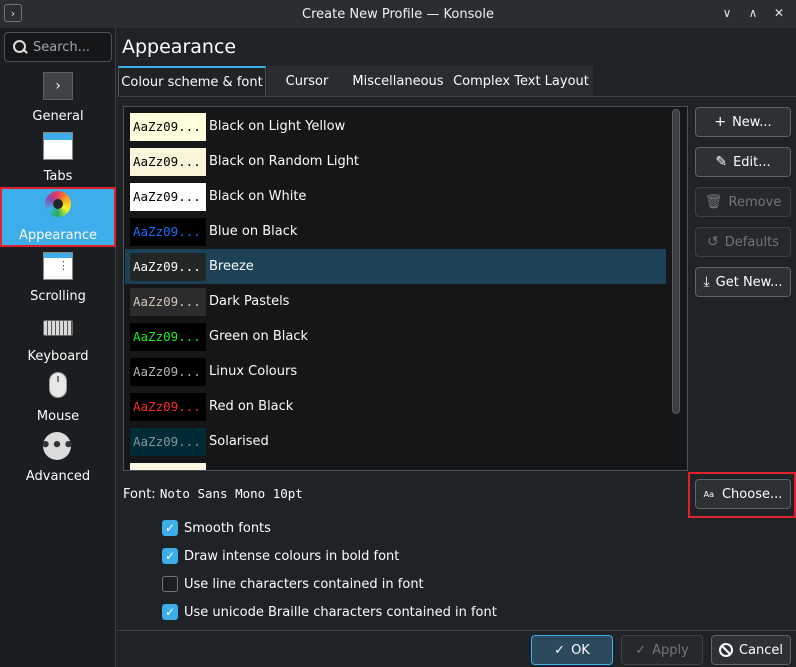  Describe the element at coordinates (395, 371) in the screenshot. I see `list-item: AaZz09... Linux Colours` at that location.